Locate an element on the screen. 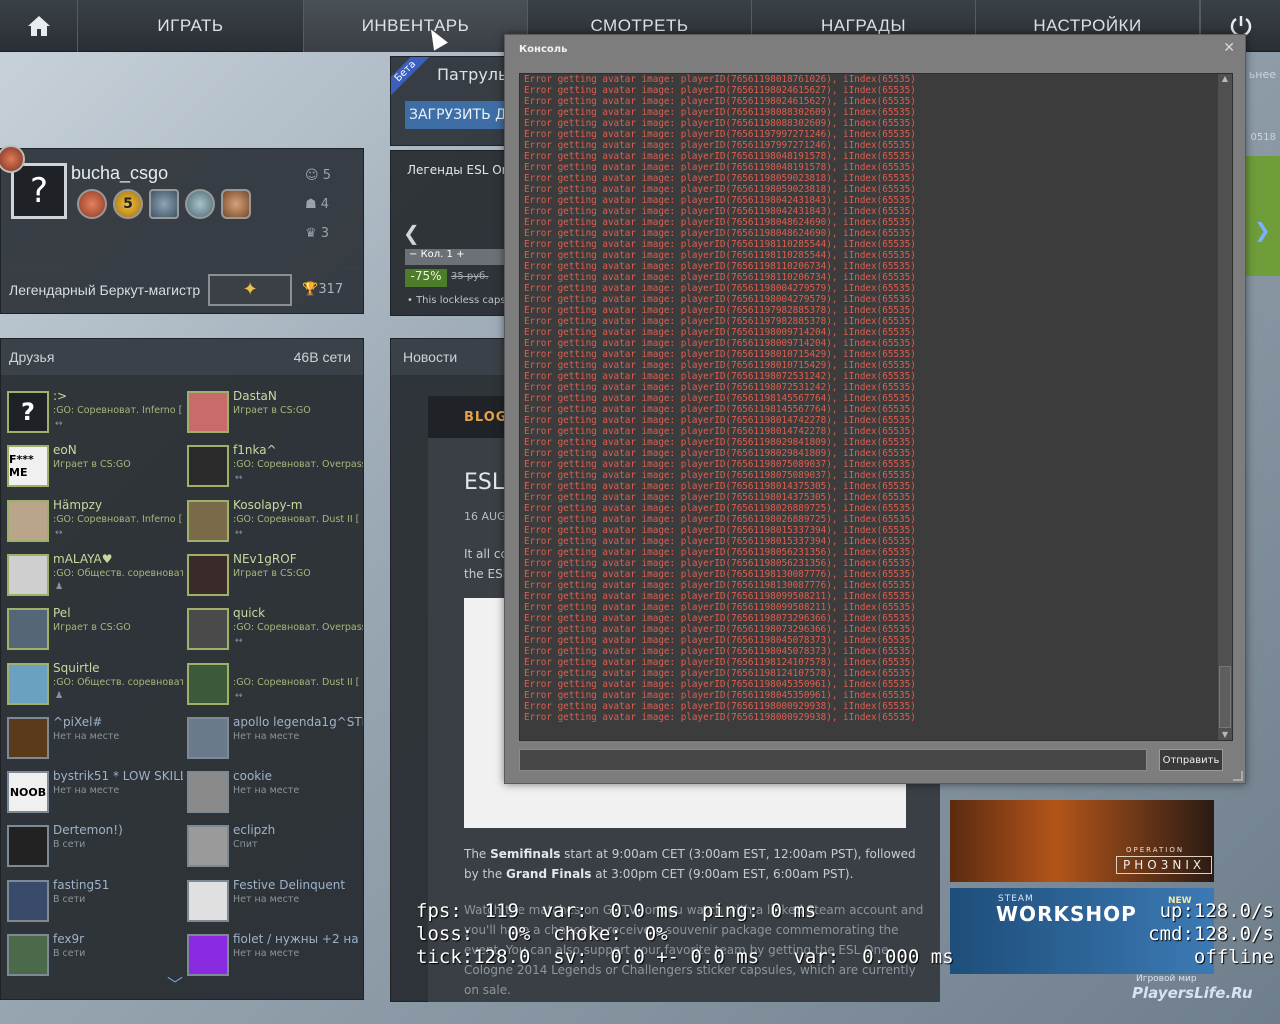  friend-name: NEv1gROF is located at coordinates (265, 558).